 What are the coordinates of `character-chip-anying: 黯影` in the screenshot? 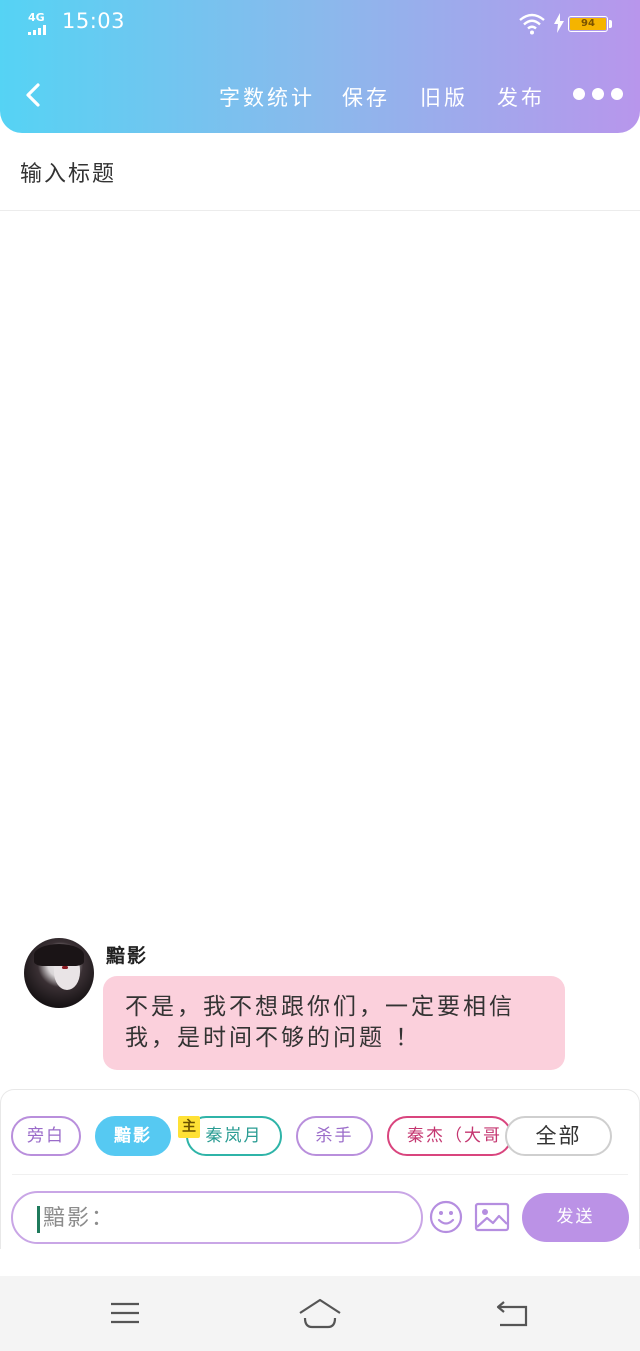 It's located at (133, 1136).